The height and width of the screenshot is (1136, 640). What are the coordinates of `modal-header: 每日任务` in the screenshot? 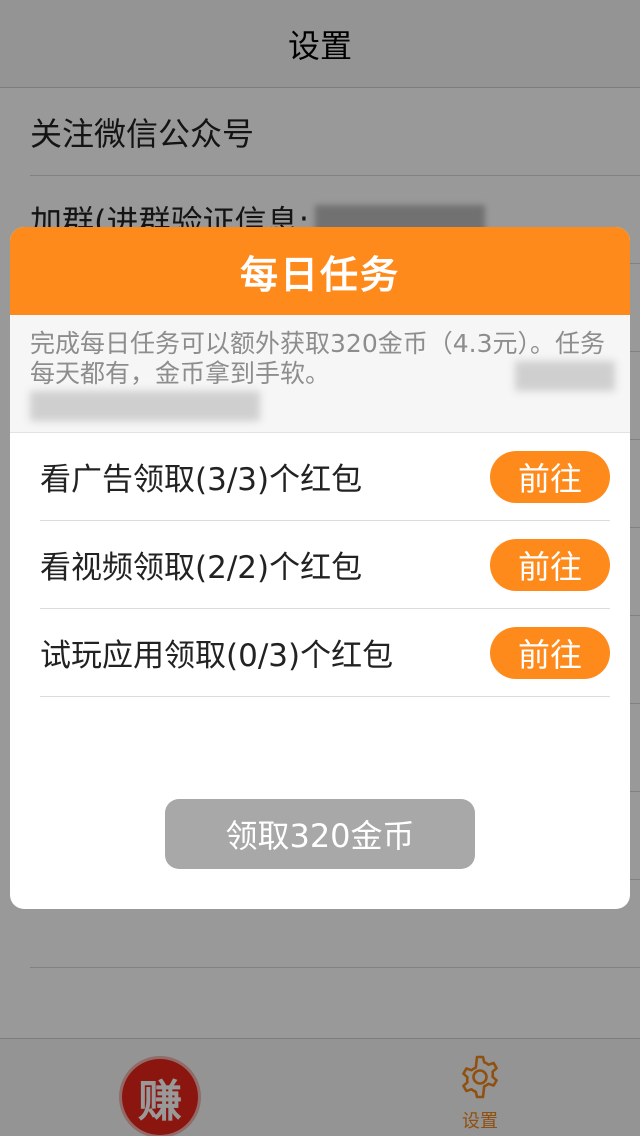 It's located at (320, 271).